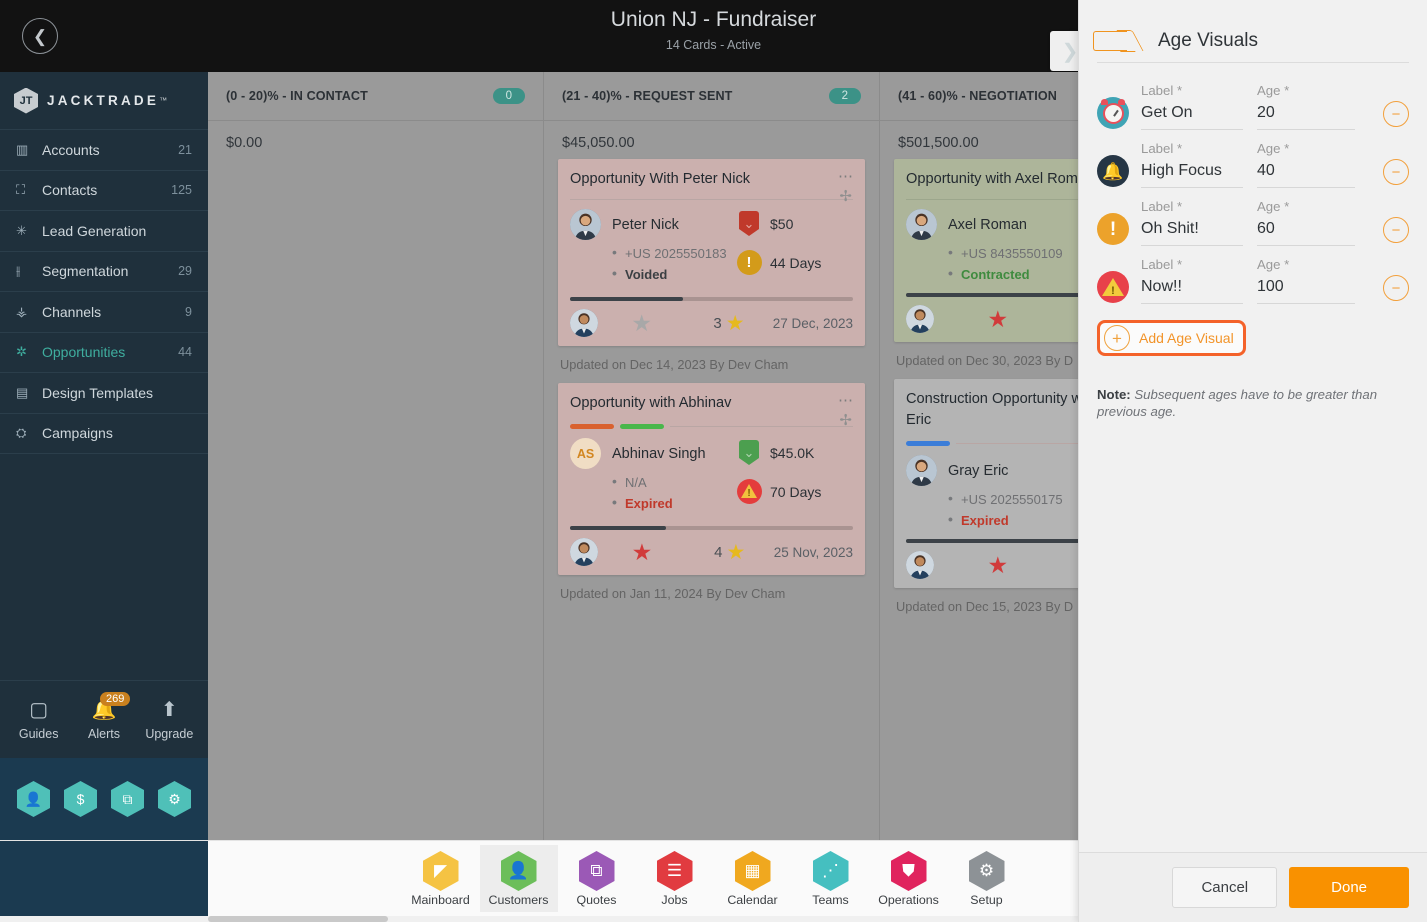 The image size is (1427, 922). Describe the element at coordinates (1349, 887) in the screenshot. I see `done-button: Done` at that location.